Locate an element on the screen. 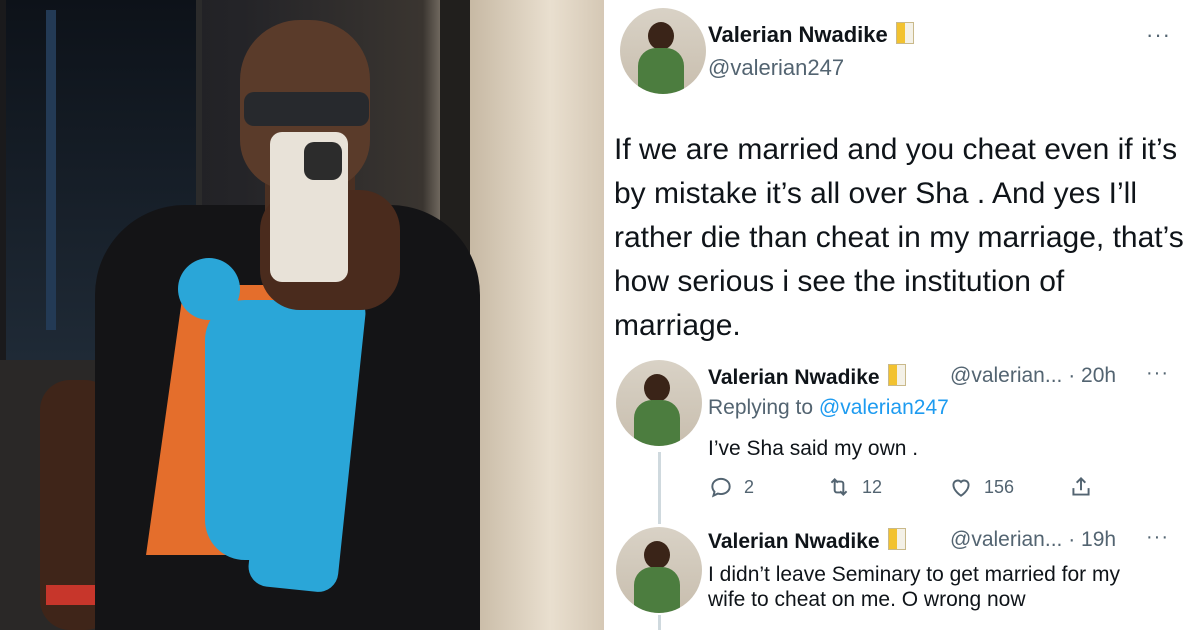 Image resolution: width=1200 pixels, height=630 pixels. author-handle: @valerian247 is located at coordinates (776, 68).